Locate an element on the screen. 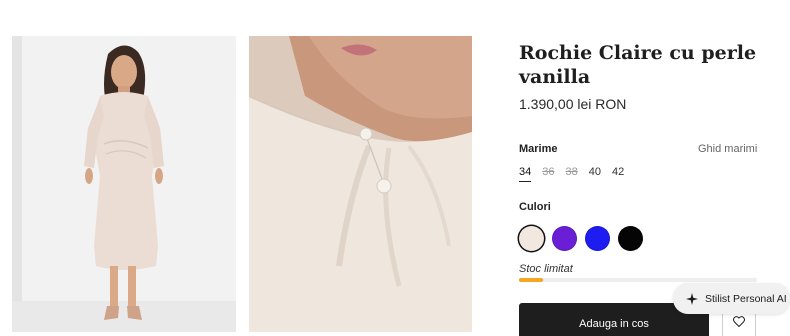 The image size is (790, 336). size-options: 34 36 38 40 42 is located at coordinates (571, 174).